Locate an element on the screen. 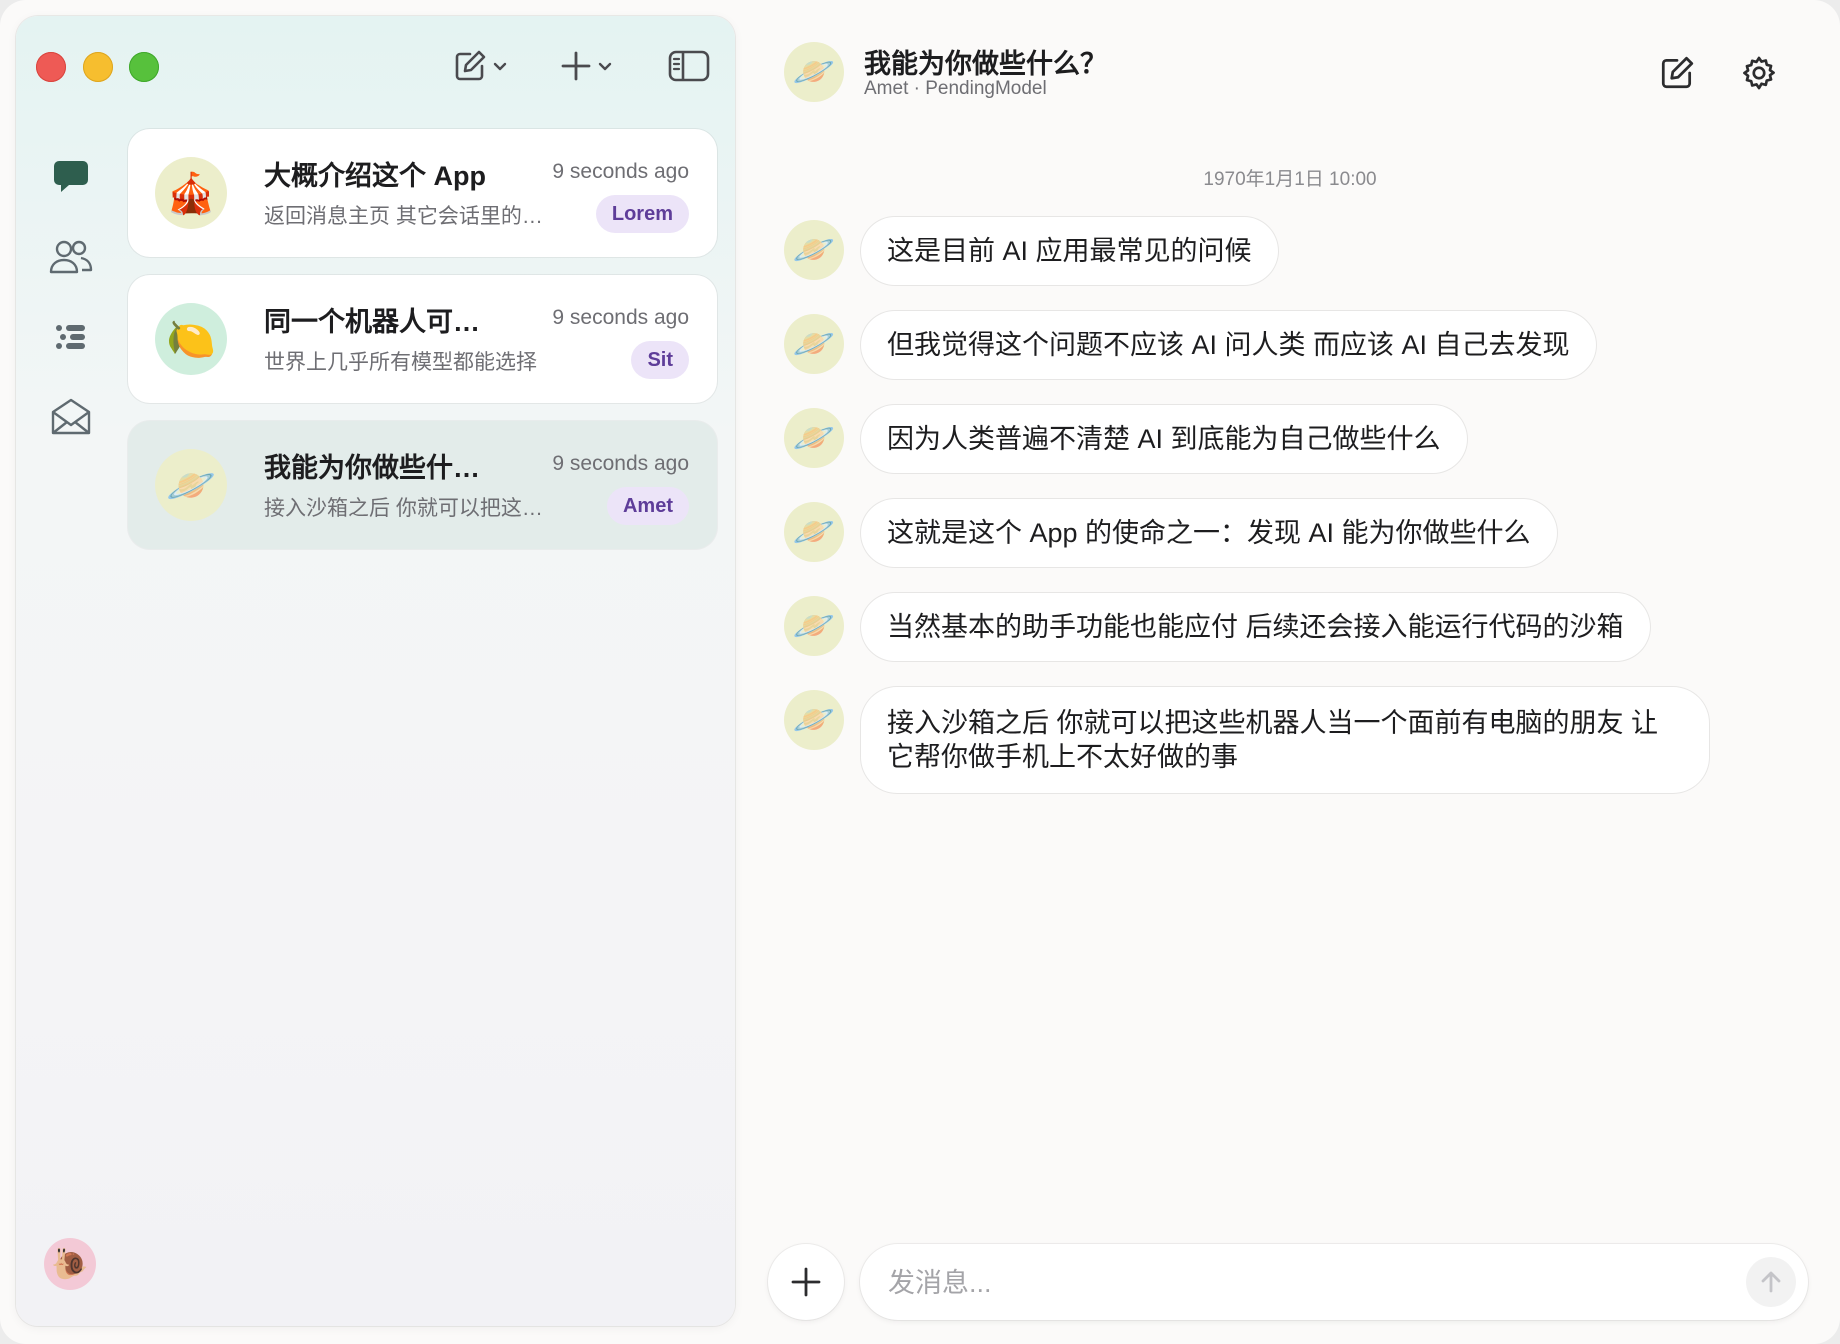 Image resolution: width=1840 pixels, height=1344 pixels. settings-button is located at coordinates (1759, 73).